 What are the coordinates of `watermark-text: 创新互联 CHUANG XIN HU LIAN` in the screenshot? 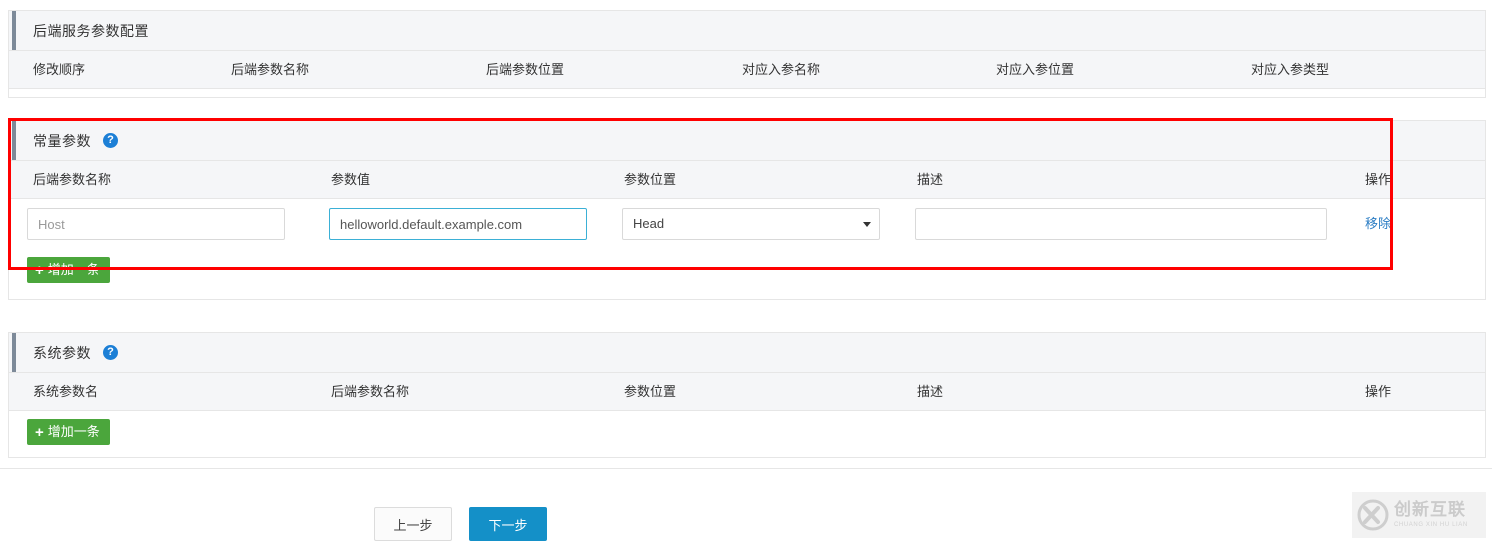 It's located at (1431, 514).